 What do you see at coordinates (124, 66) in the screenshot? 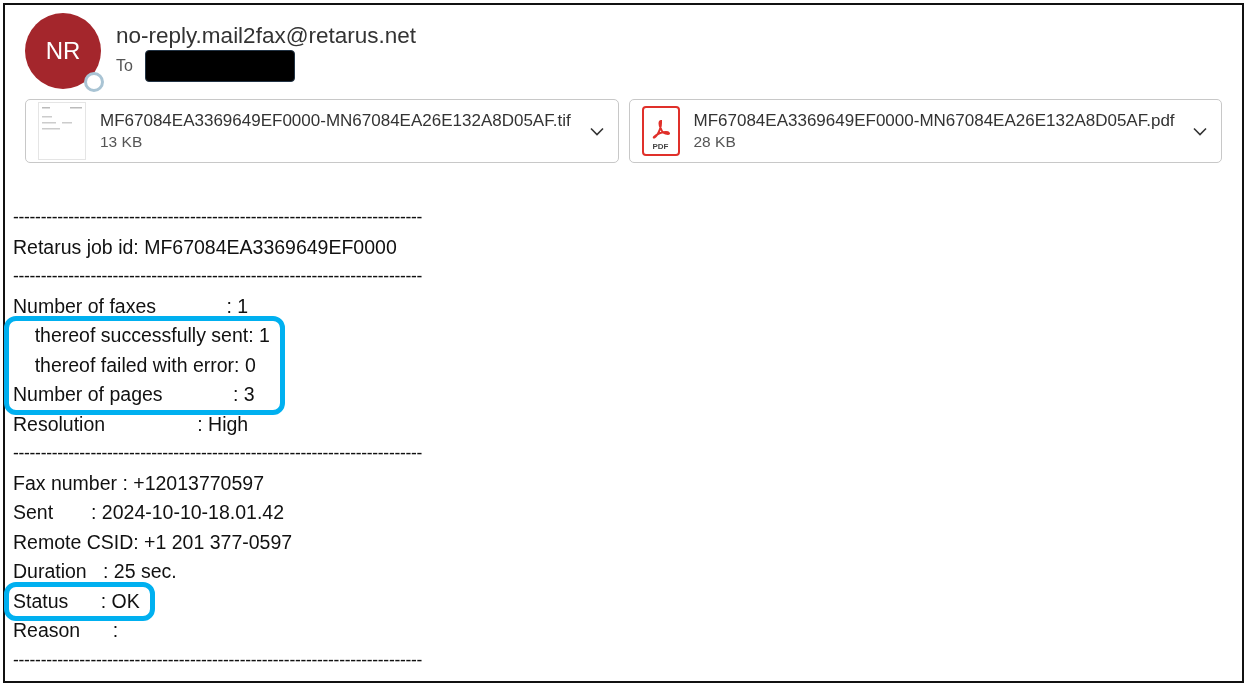
I see `to-label: To` at bounding box center [124, 66].